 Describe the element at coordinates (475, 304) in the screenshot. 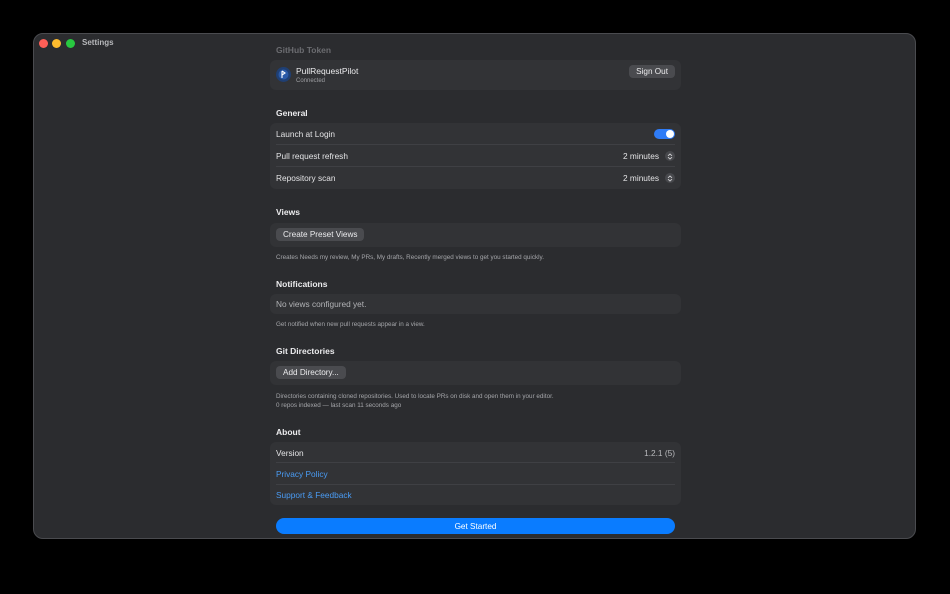

I see `notifications-card: No views configured yet.` at that location.